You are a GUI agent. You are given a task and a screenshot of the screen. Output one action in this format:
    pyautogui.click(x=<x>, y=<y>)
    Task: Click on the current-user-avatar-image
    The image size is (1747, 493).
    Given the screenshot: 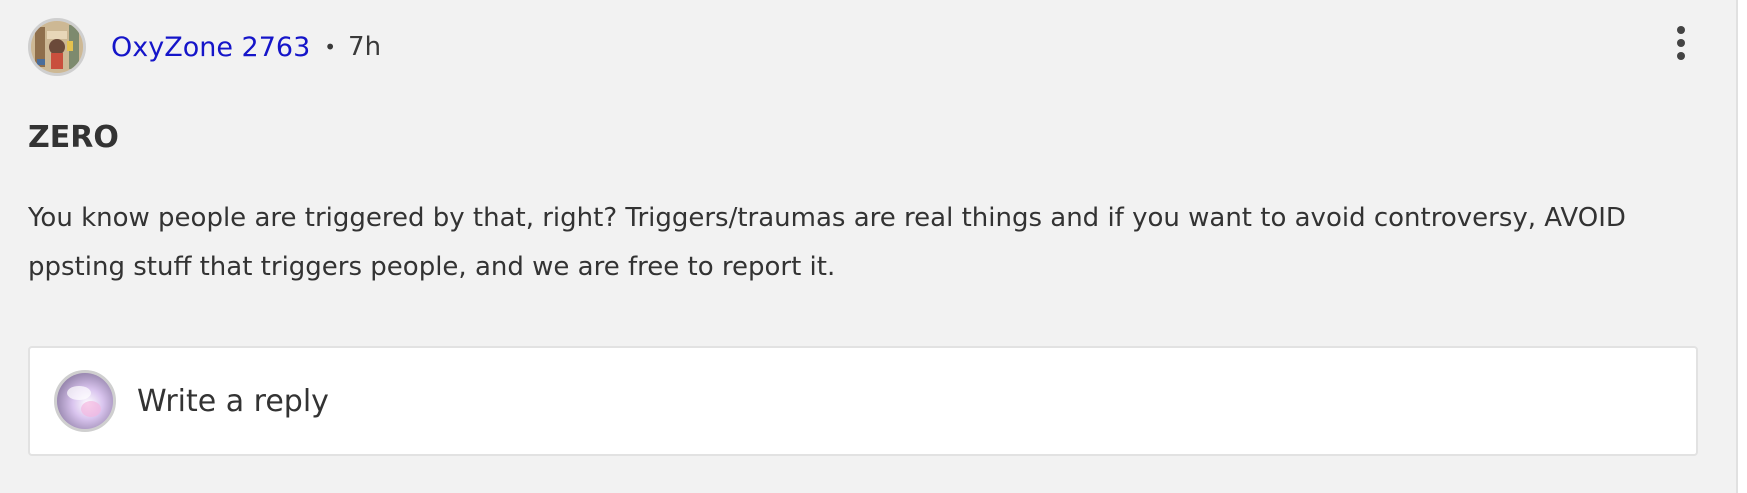 What is the action you would take?
    pyautogui.click(x=85, y=401)
    